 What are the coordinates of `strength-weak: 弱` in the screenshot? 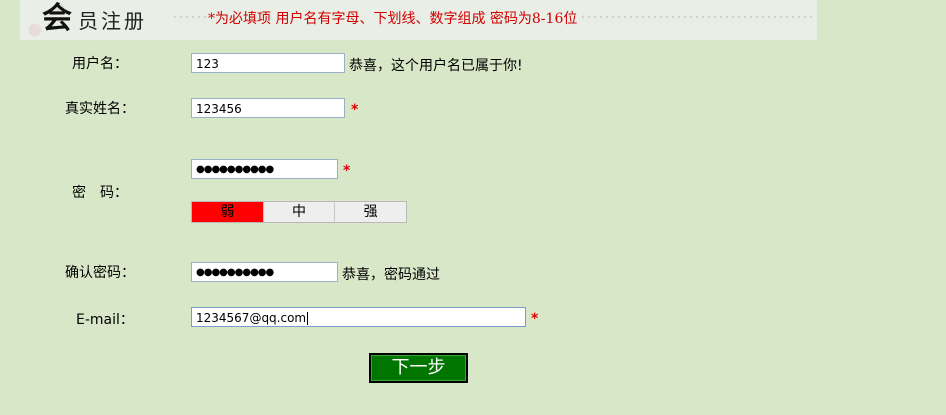 It's located at (228, 212).